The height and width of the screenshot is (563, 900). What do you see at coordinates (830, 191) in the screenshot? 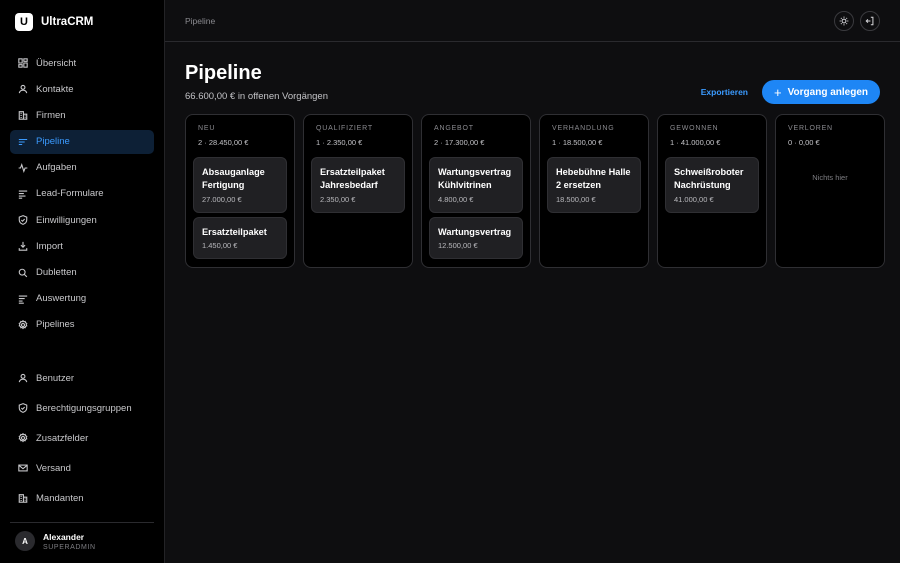
I see `pipeline-column: VERLOREN 0 · 0,00 € Nichts hier` at bounding box center [830, 191].